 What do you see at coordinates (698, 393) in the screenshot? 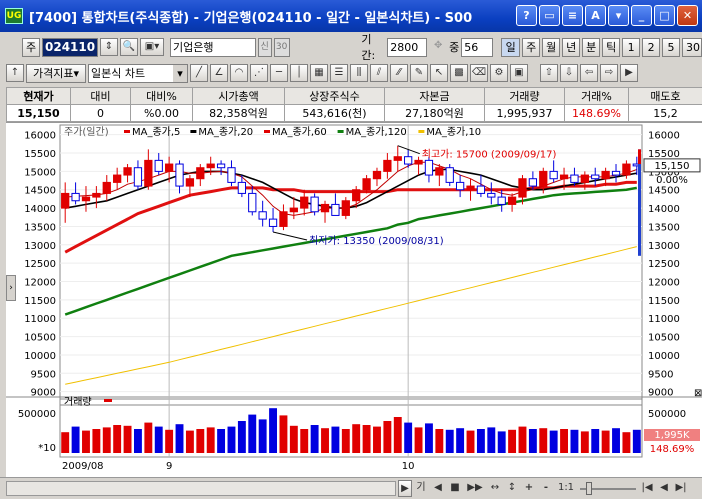
I see `close-volume-panel-icon: ⊠` at bounding box center [698, 393].